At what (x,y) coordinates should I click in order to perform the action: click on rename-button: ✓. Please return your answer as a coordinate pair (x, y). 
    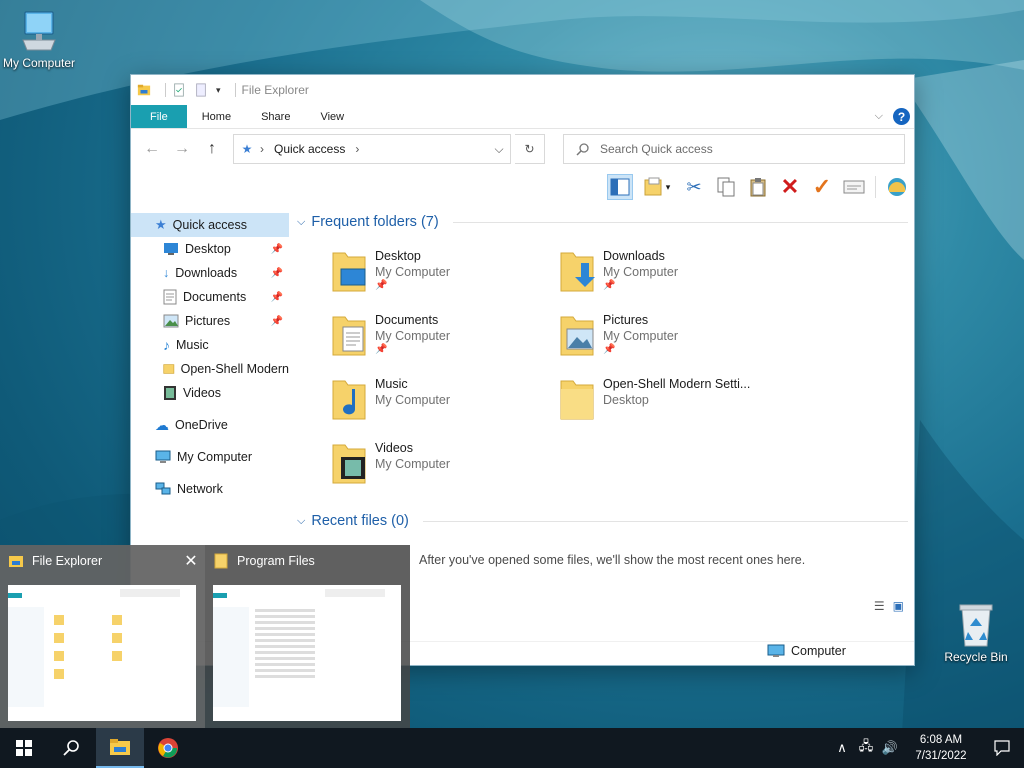
    Looking at the image, I should click on (822, 187).